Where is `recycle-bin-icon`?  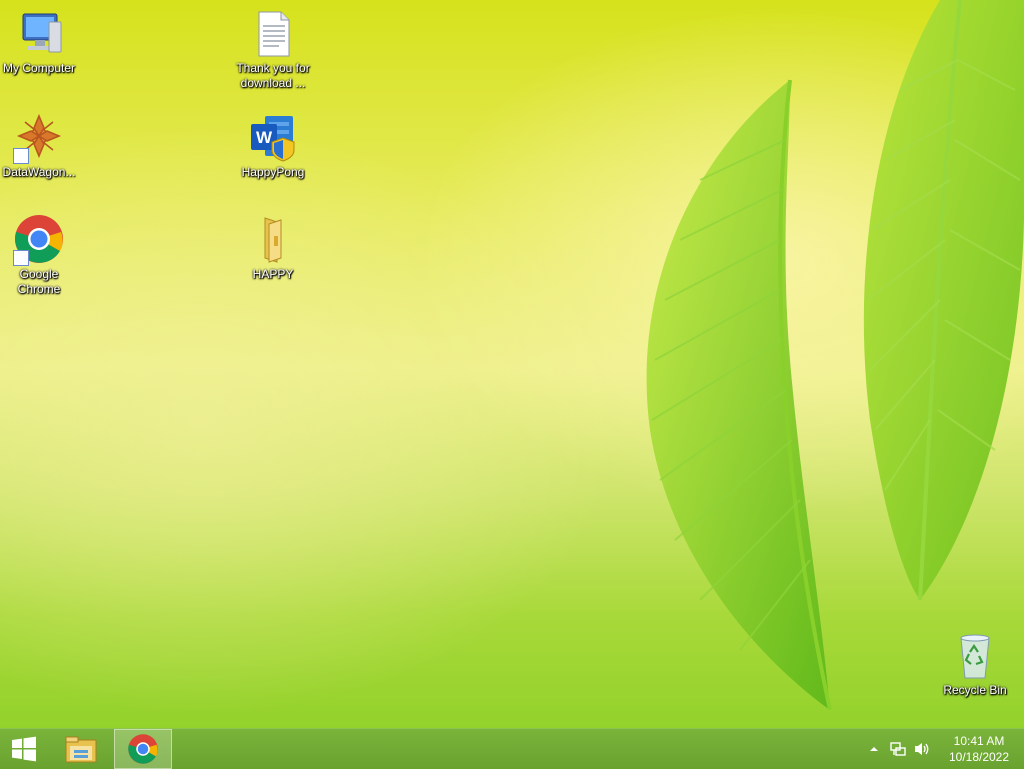
recycle-bin-icon is located at coordinates (975, 656).